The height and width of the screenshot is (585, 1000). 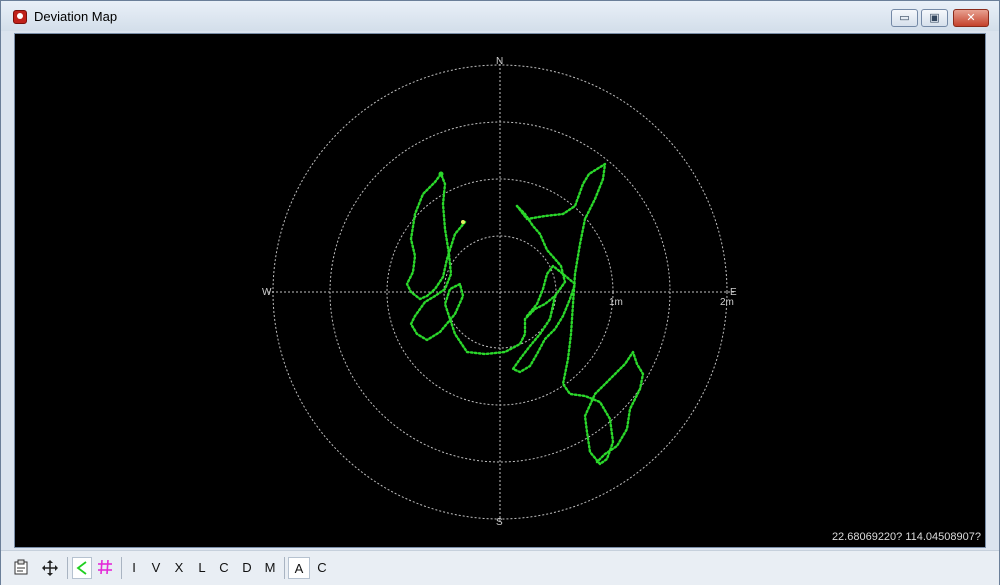 What do you see at coordinates (500, 567) in the screenshot?
I see `bottom-toolbar: I V X L C D M A C` at bounding box center [500, 567].